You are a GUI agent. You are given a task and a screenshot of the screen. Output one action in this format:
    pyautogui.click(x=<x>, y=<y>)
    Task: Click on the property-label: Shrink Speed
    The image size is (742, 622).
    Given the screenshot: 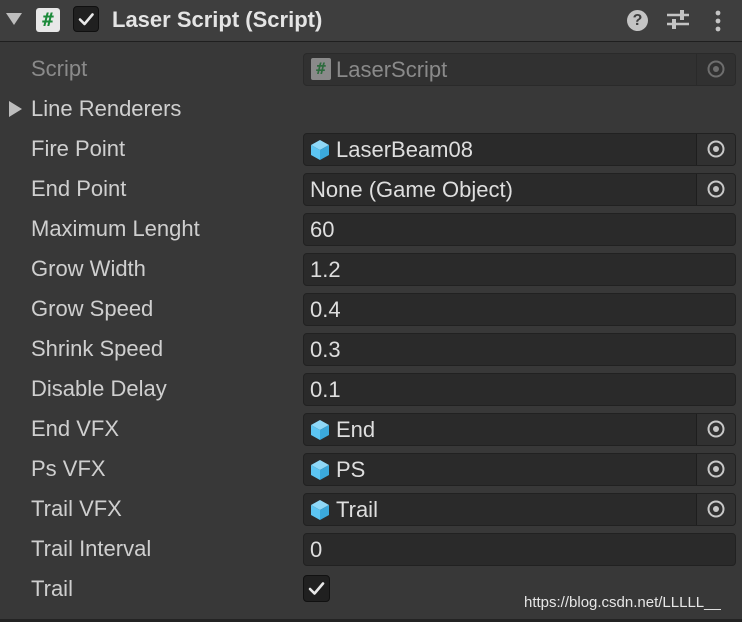 What is the action you would take?
    pyautogui.click(x=97, y=348)
    